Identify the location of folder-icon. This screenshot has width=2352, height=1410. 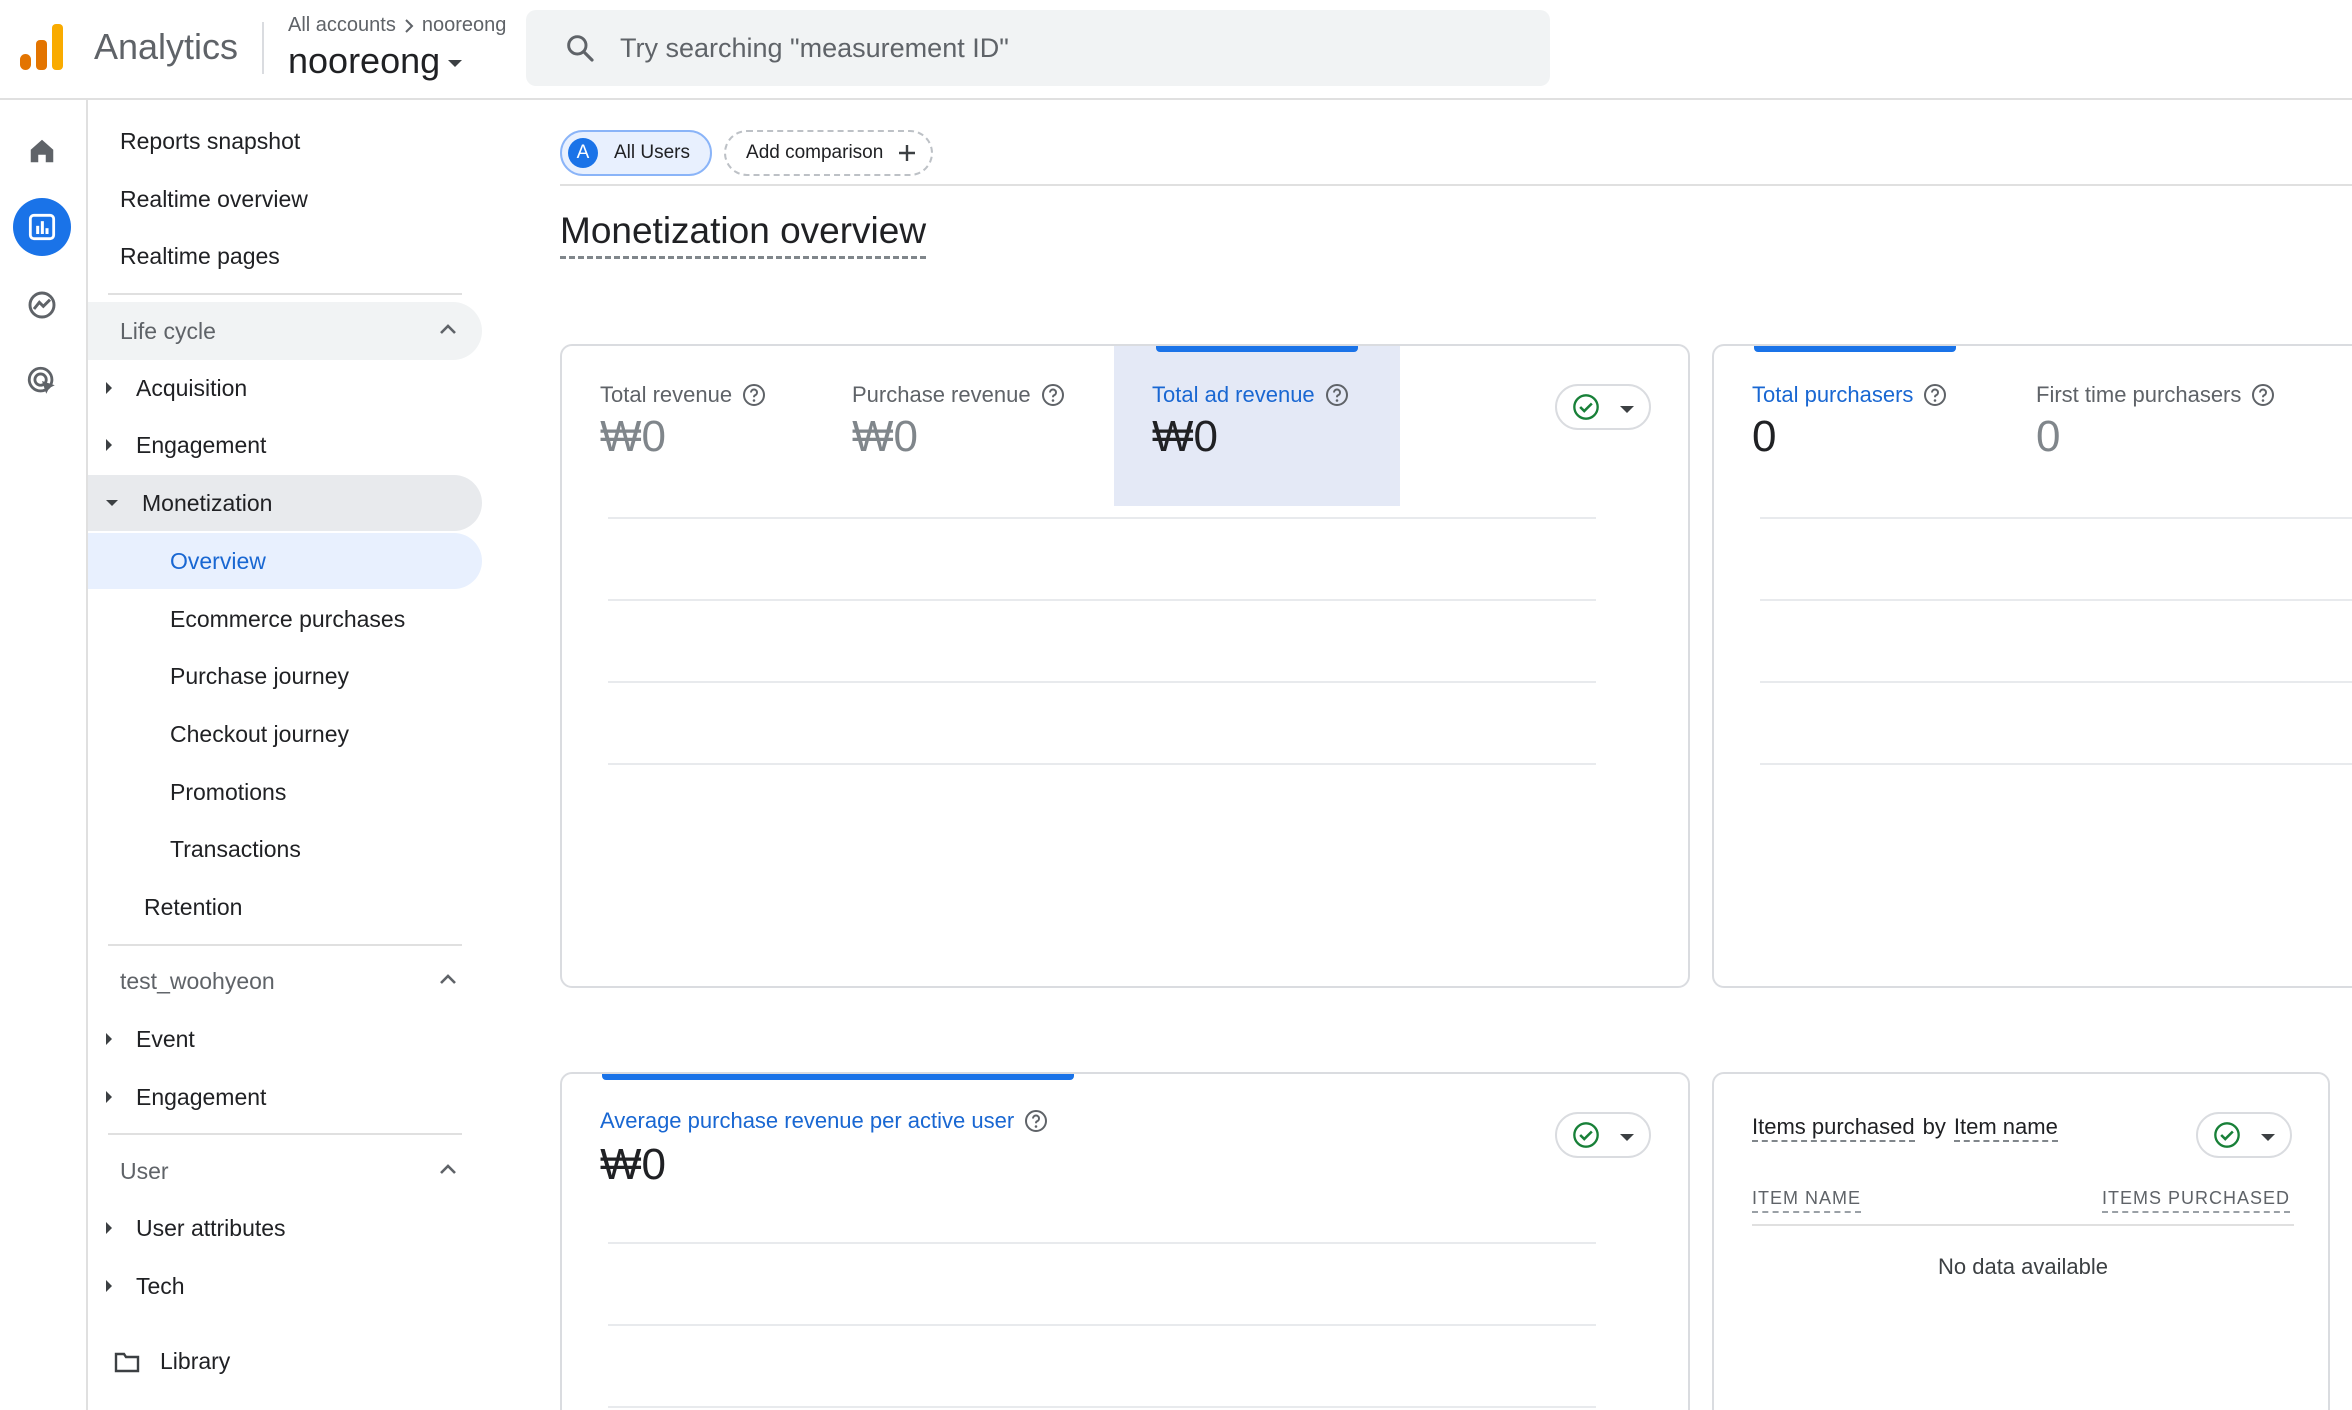
(127, 1362).